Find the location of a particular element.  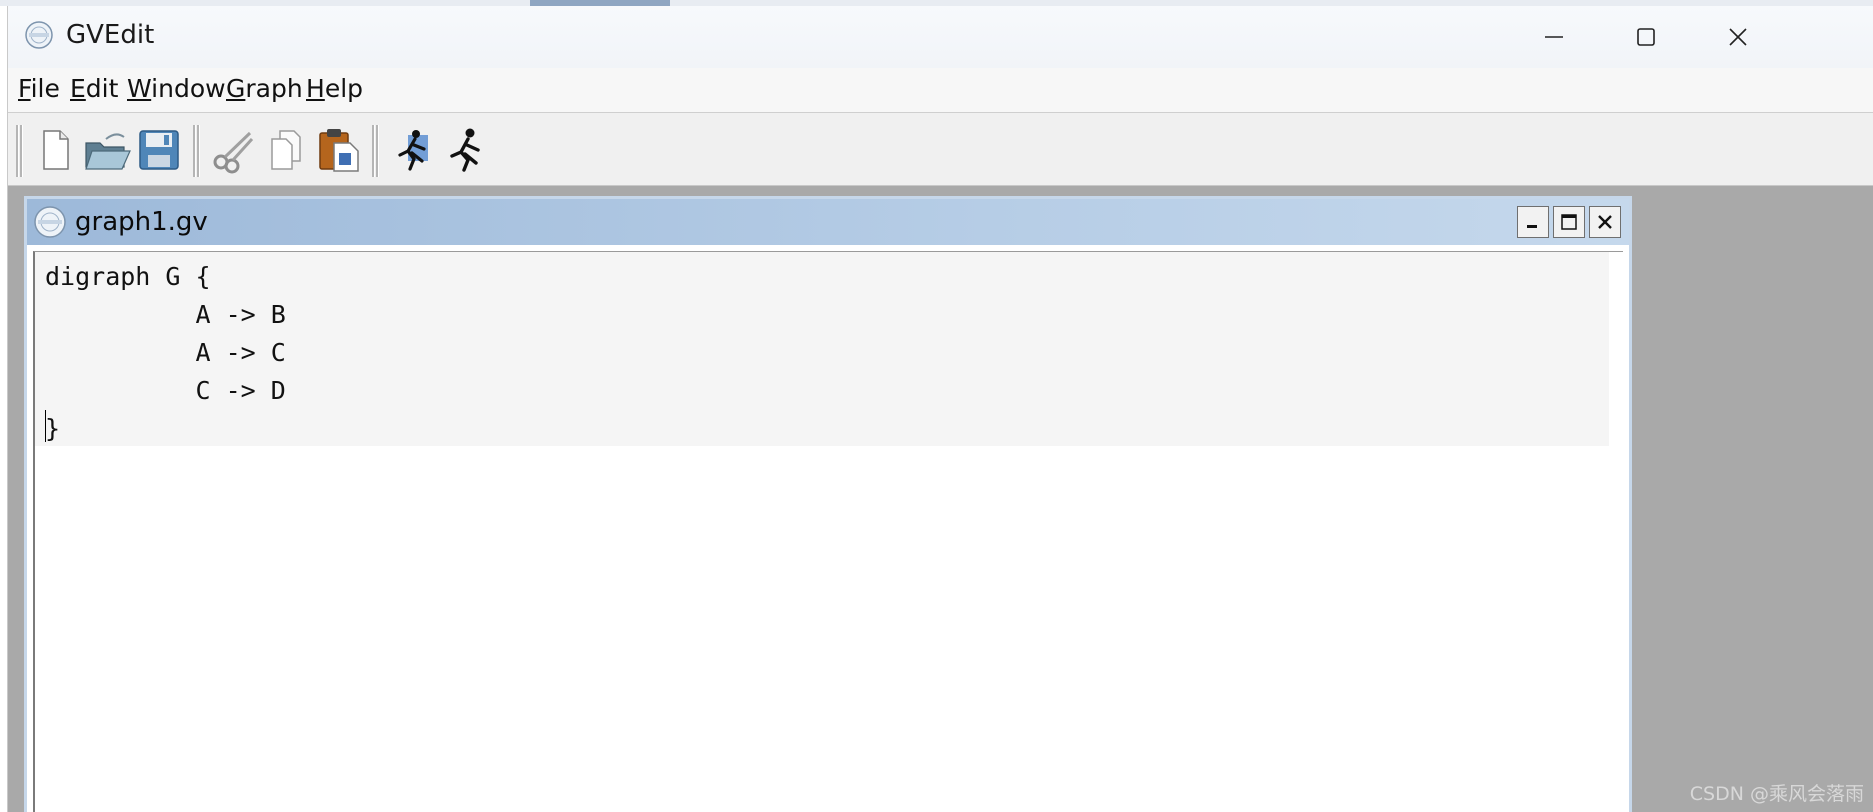

new-file-icon is located at coordinates (56, 150).